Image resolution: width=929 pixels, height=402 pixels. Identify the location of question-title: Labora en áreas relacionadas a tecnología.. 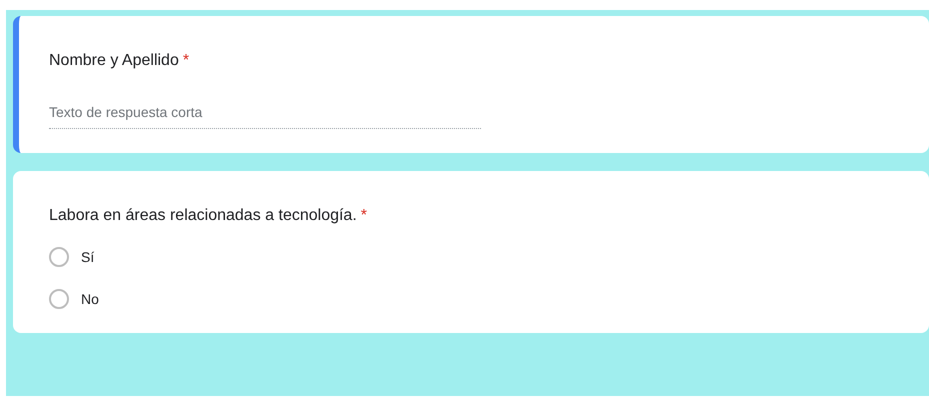
(203, 216).